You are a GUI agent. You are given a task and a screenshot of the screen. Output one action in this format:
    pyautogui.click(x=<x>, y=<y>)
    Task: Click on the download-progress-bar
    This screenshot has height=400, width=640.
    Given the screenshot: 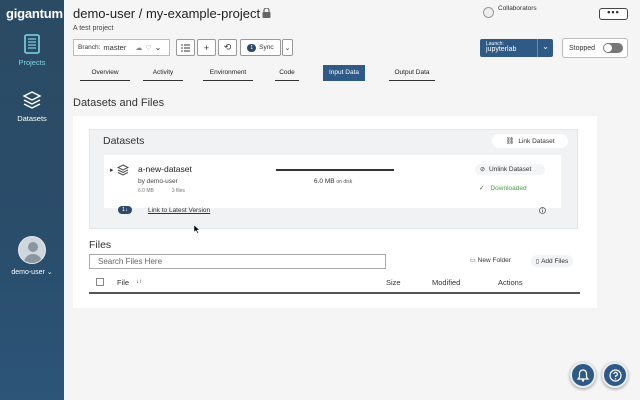 What is the action you would take?
    pyautogui.click(x=335, y=170)
    